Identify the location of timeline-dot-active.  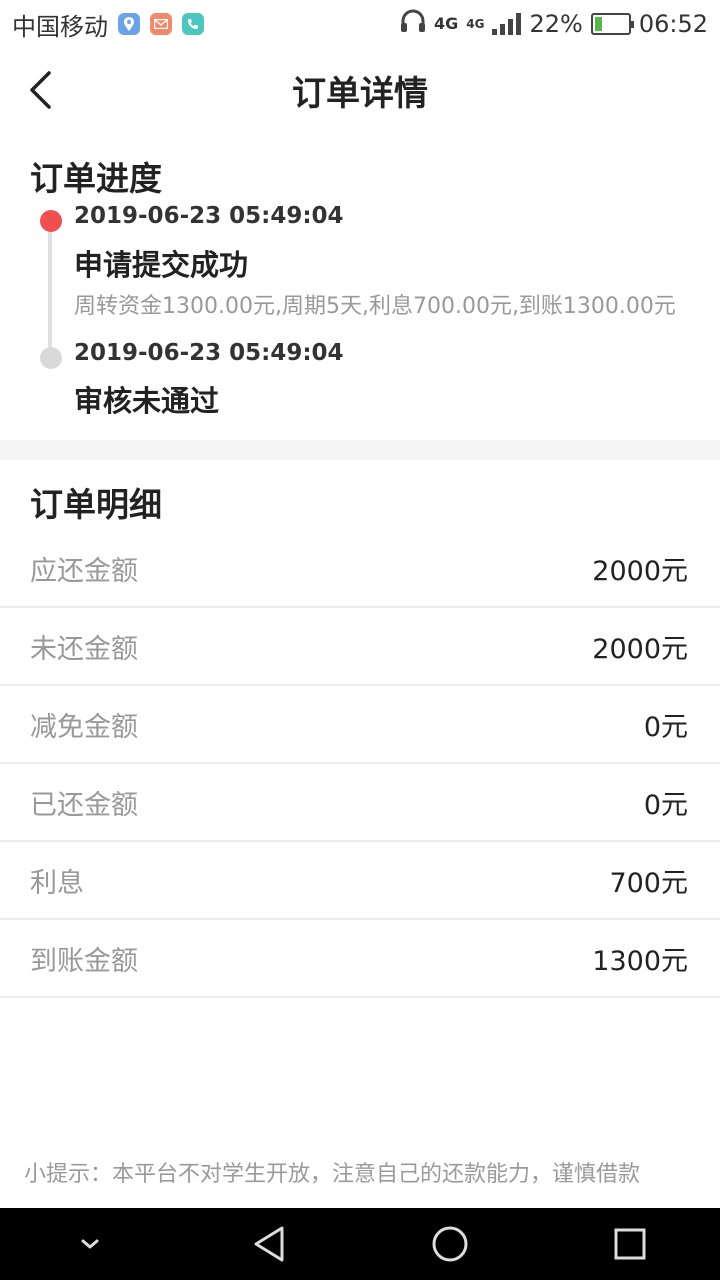
(51, 221).